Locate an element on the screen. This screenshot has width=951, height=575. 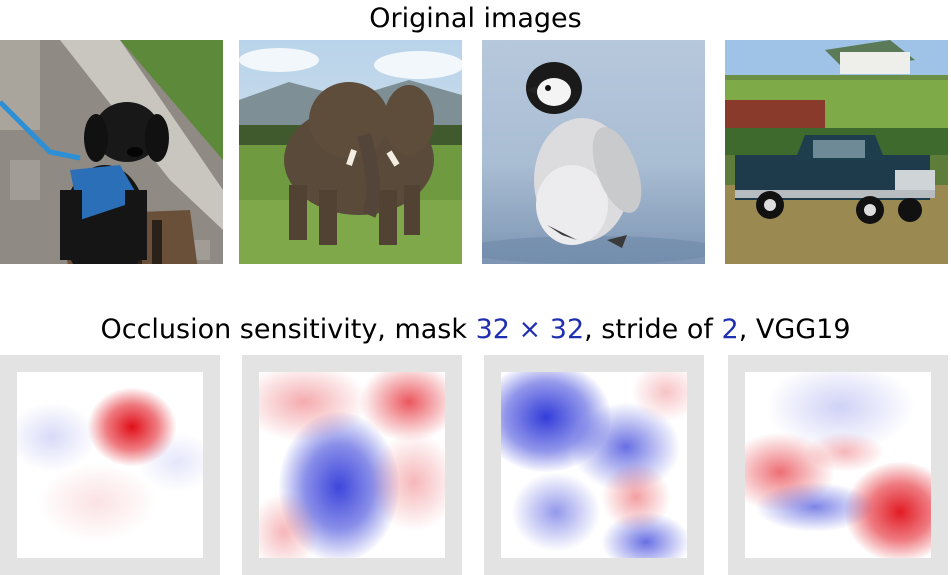
pickup-truck-photo is located at coordinates (836, 152).